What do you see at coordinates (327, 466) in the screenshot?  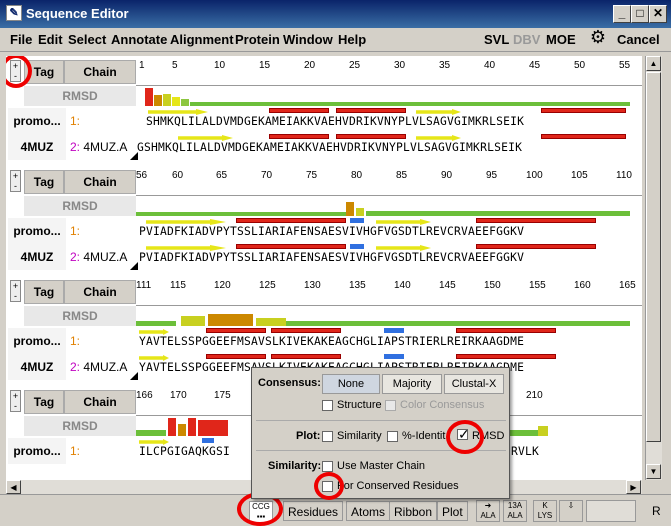 I see `use-master-chain-checkbox` at bounding box center [327, 466].